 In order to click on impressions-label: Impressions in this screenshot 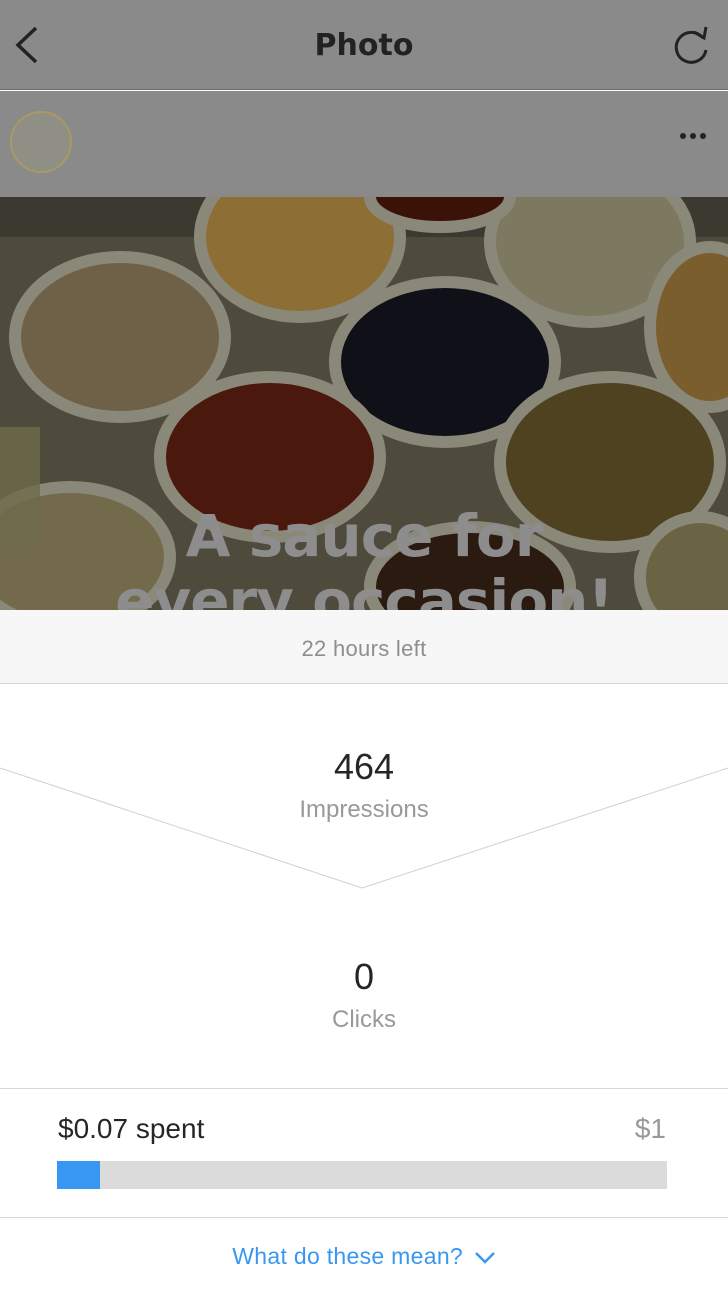, I will do `click(364, 809)`.